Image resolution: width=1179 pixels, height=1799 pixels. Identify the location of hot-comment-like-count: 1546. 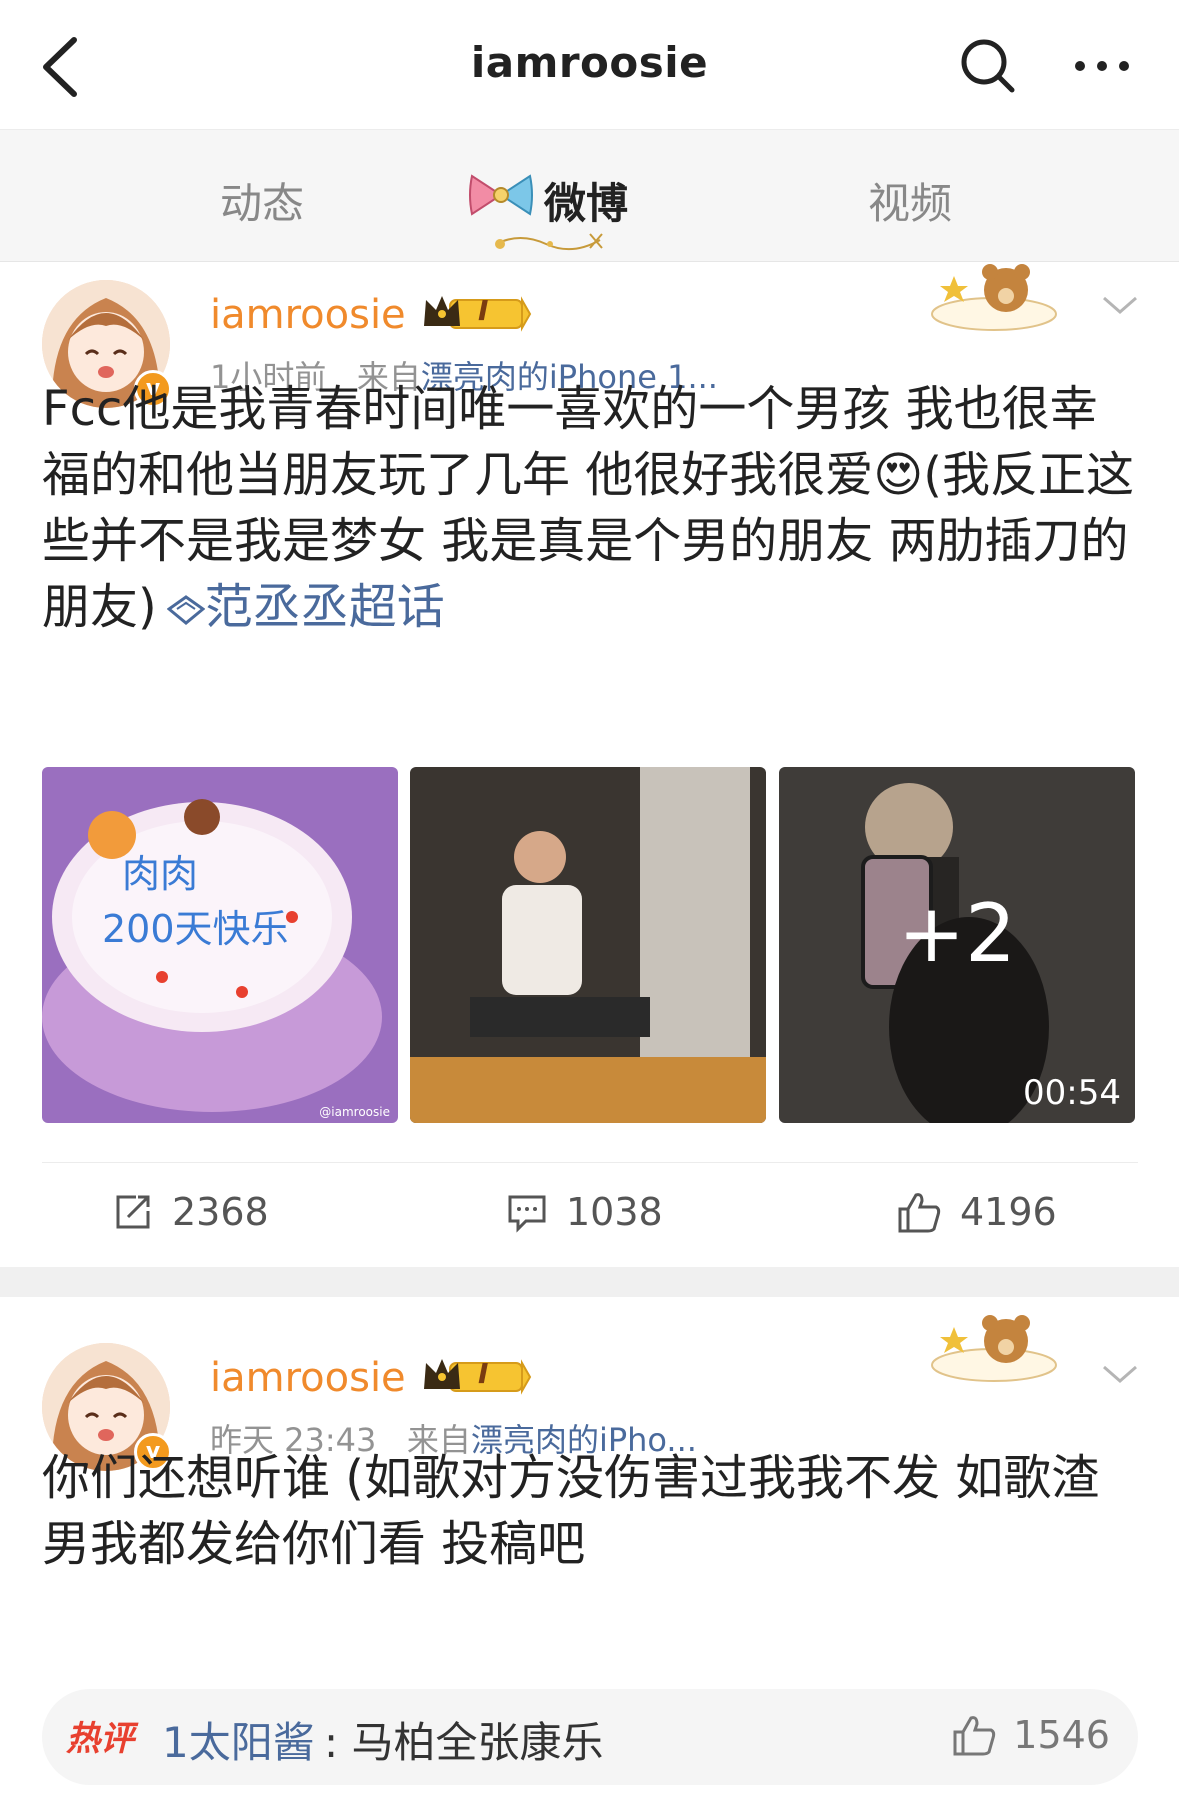
(1061, 1735).